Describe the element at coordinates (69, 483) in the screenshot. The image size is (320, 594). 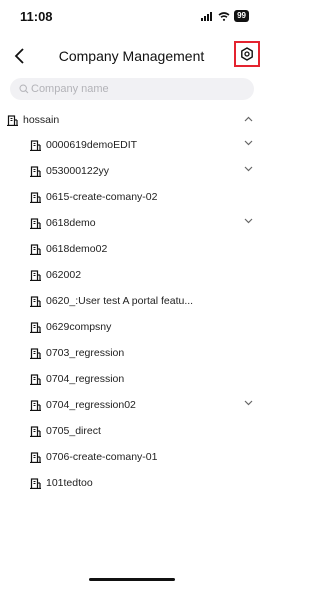
I see `tree-item-label: 101tedtoo` at that location.